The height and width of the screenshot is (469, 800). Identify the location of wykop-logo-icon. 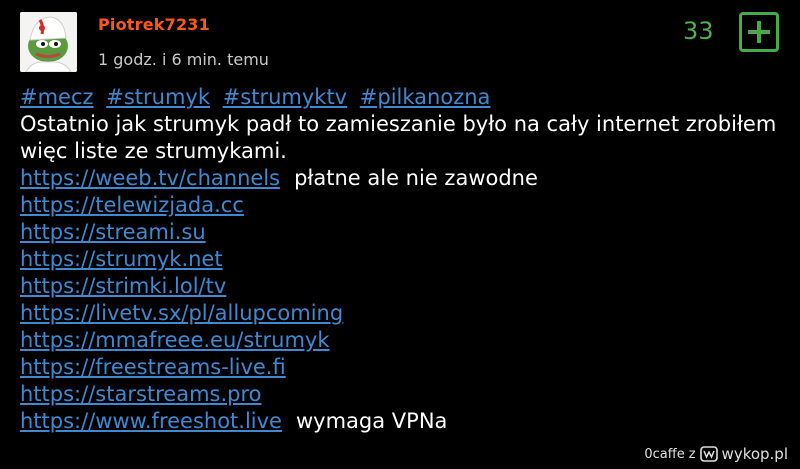
(708, 454).